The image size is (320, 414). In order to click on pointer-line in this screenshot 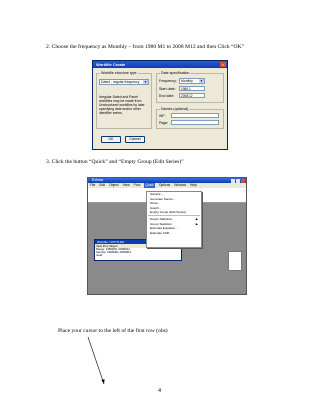, I will do `click(96, 360)`.